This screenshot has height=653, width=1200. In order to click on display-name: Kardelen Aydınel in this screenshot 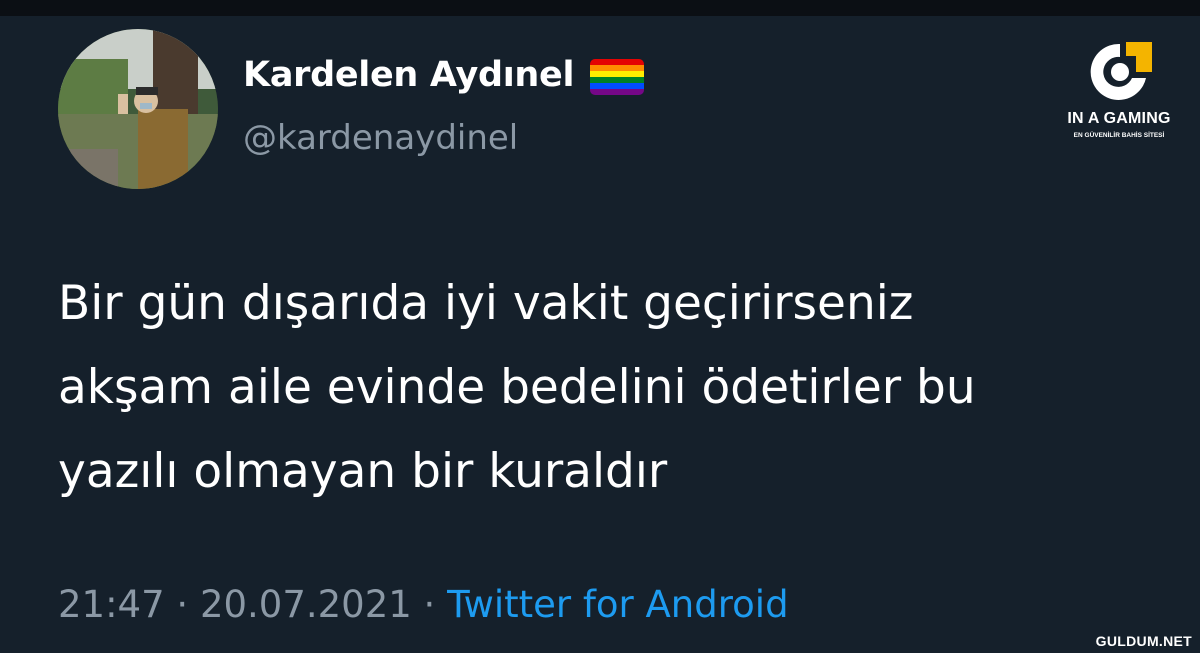, I will do `click(444, 75)`.